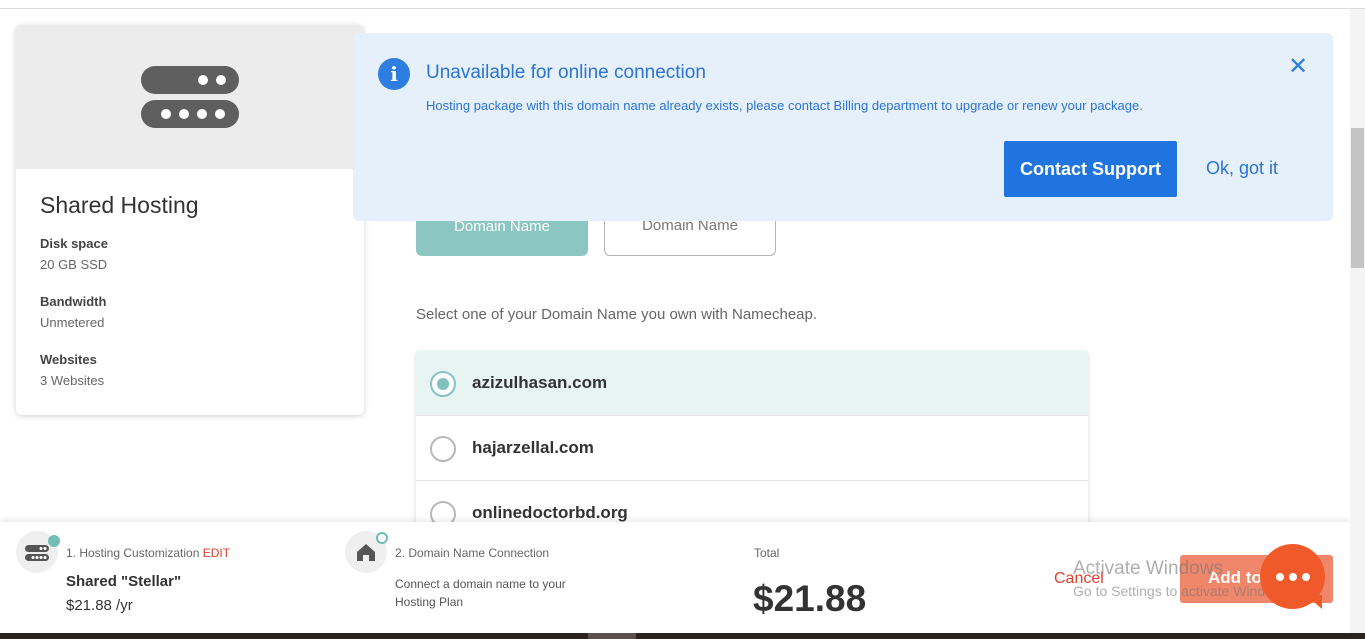 The width and height of the screenshot is (1365, 639). I want to click on step1-label: 1. Hosting Customization EDIT, so click(148, 553).